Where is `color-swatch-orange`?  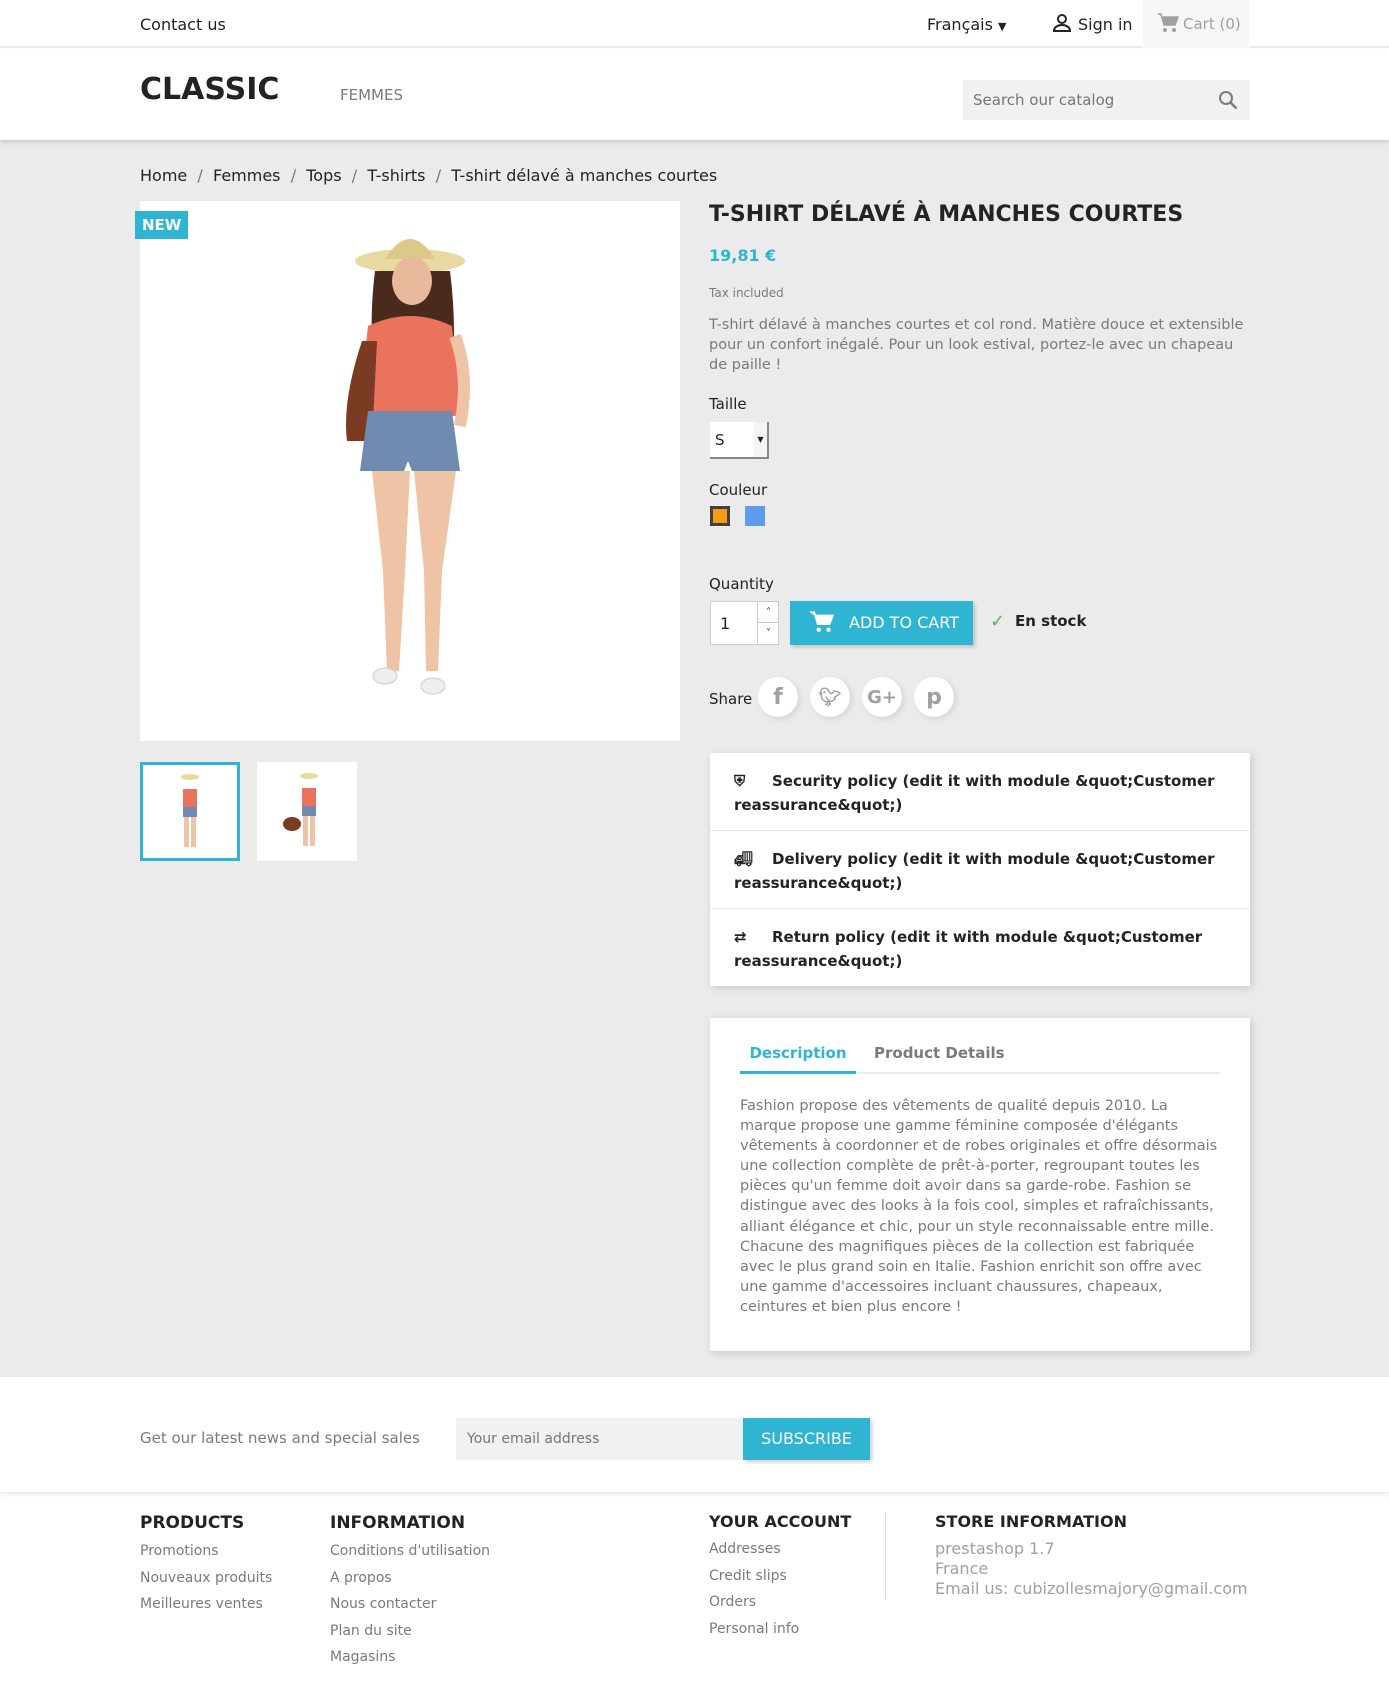 color-swatch-orange is located at coordinates (720, 516).